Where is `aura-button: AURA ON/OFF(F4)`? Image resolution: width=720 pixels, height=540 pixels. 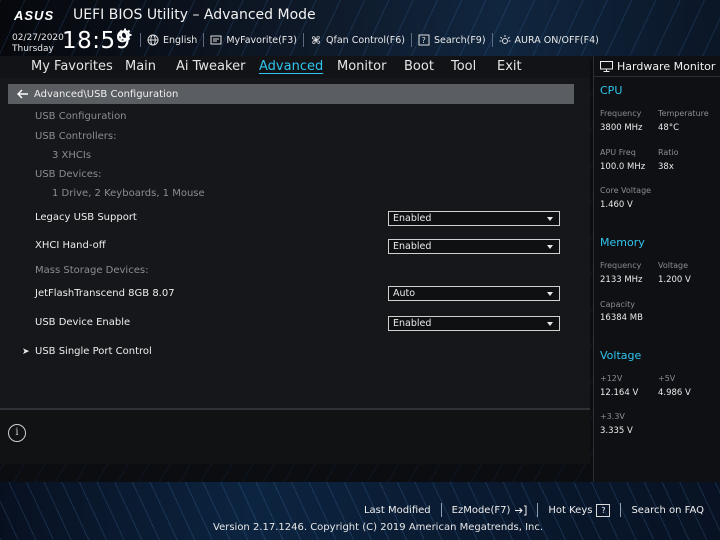
aura-button: AURA ON/OFF(F4) is located at coordinates (548, 40).